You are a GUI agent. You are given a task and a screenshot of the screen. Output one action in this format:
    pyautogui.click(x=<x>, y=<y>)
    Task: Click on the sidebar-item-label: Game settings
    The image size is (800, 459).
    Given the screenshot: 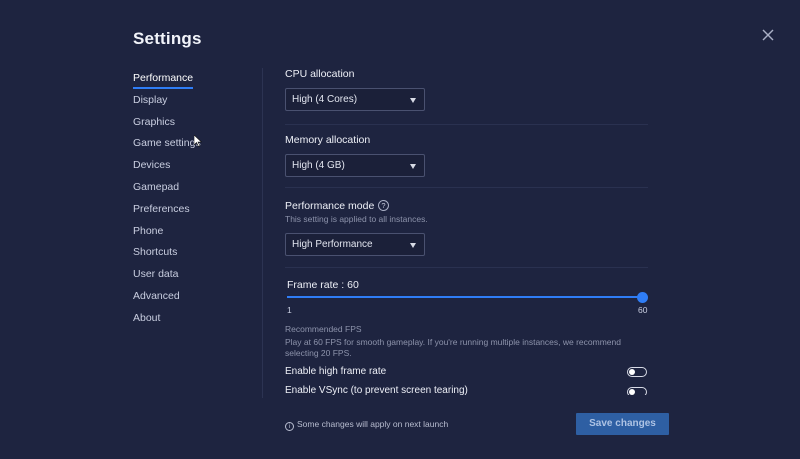 What is the action you would take?
    pyautogui.click(x=167, y=143)
    